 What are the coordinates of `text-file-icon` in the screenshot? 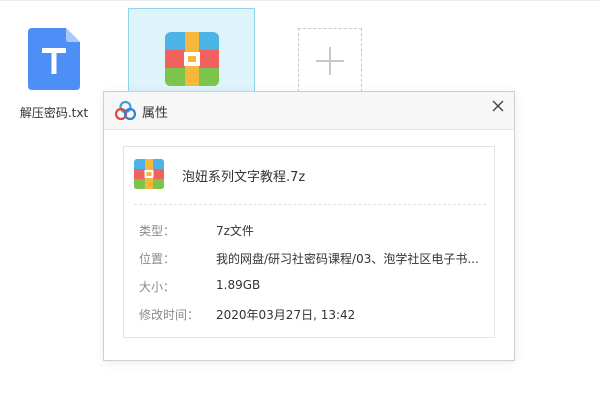 It's located at (54, 59).